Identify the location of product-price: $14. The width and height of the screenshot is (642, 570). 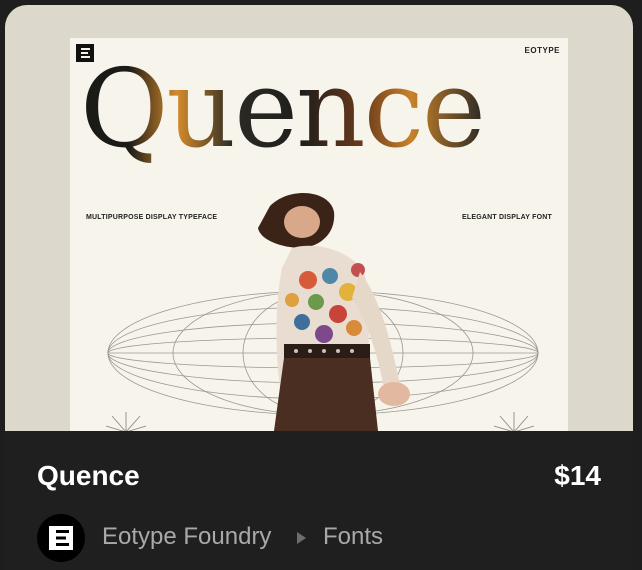
(577, 475).